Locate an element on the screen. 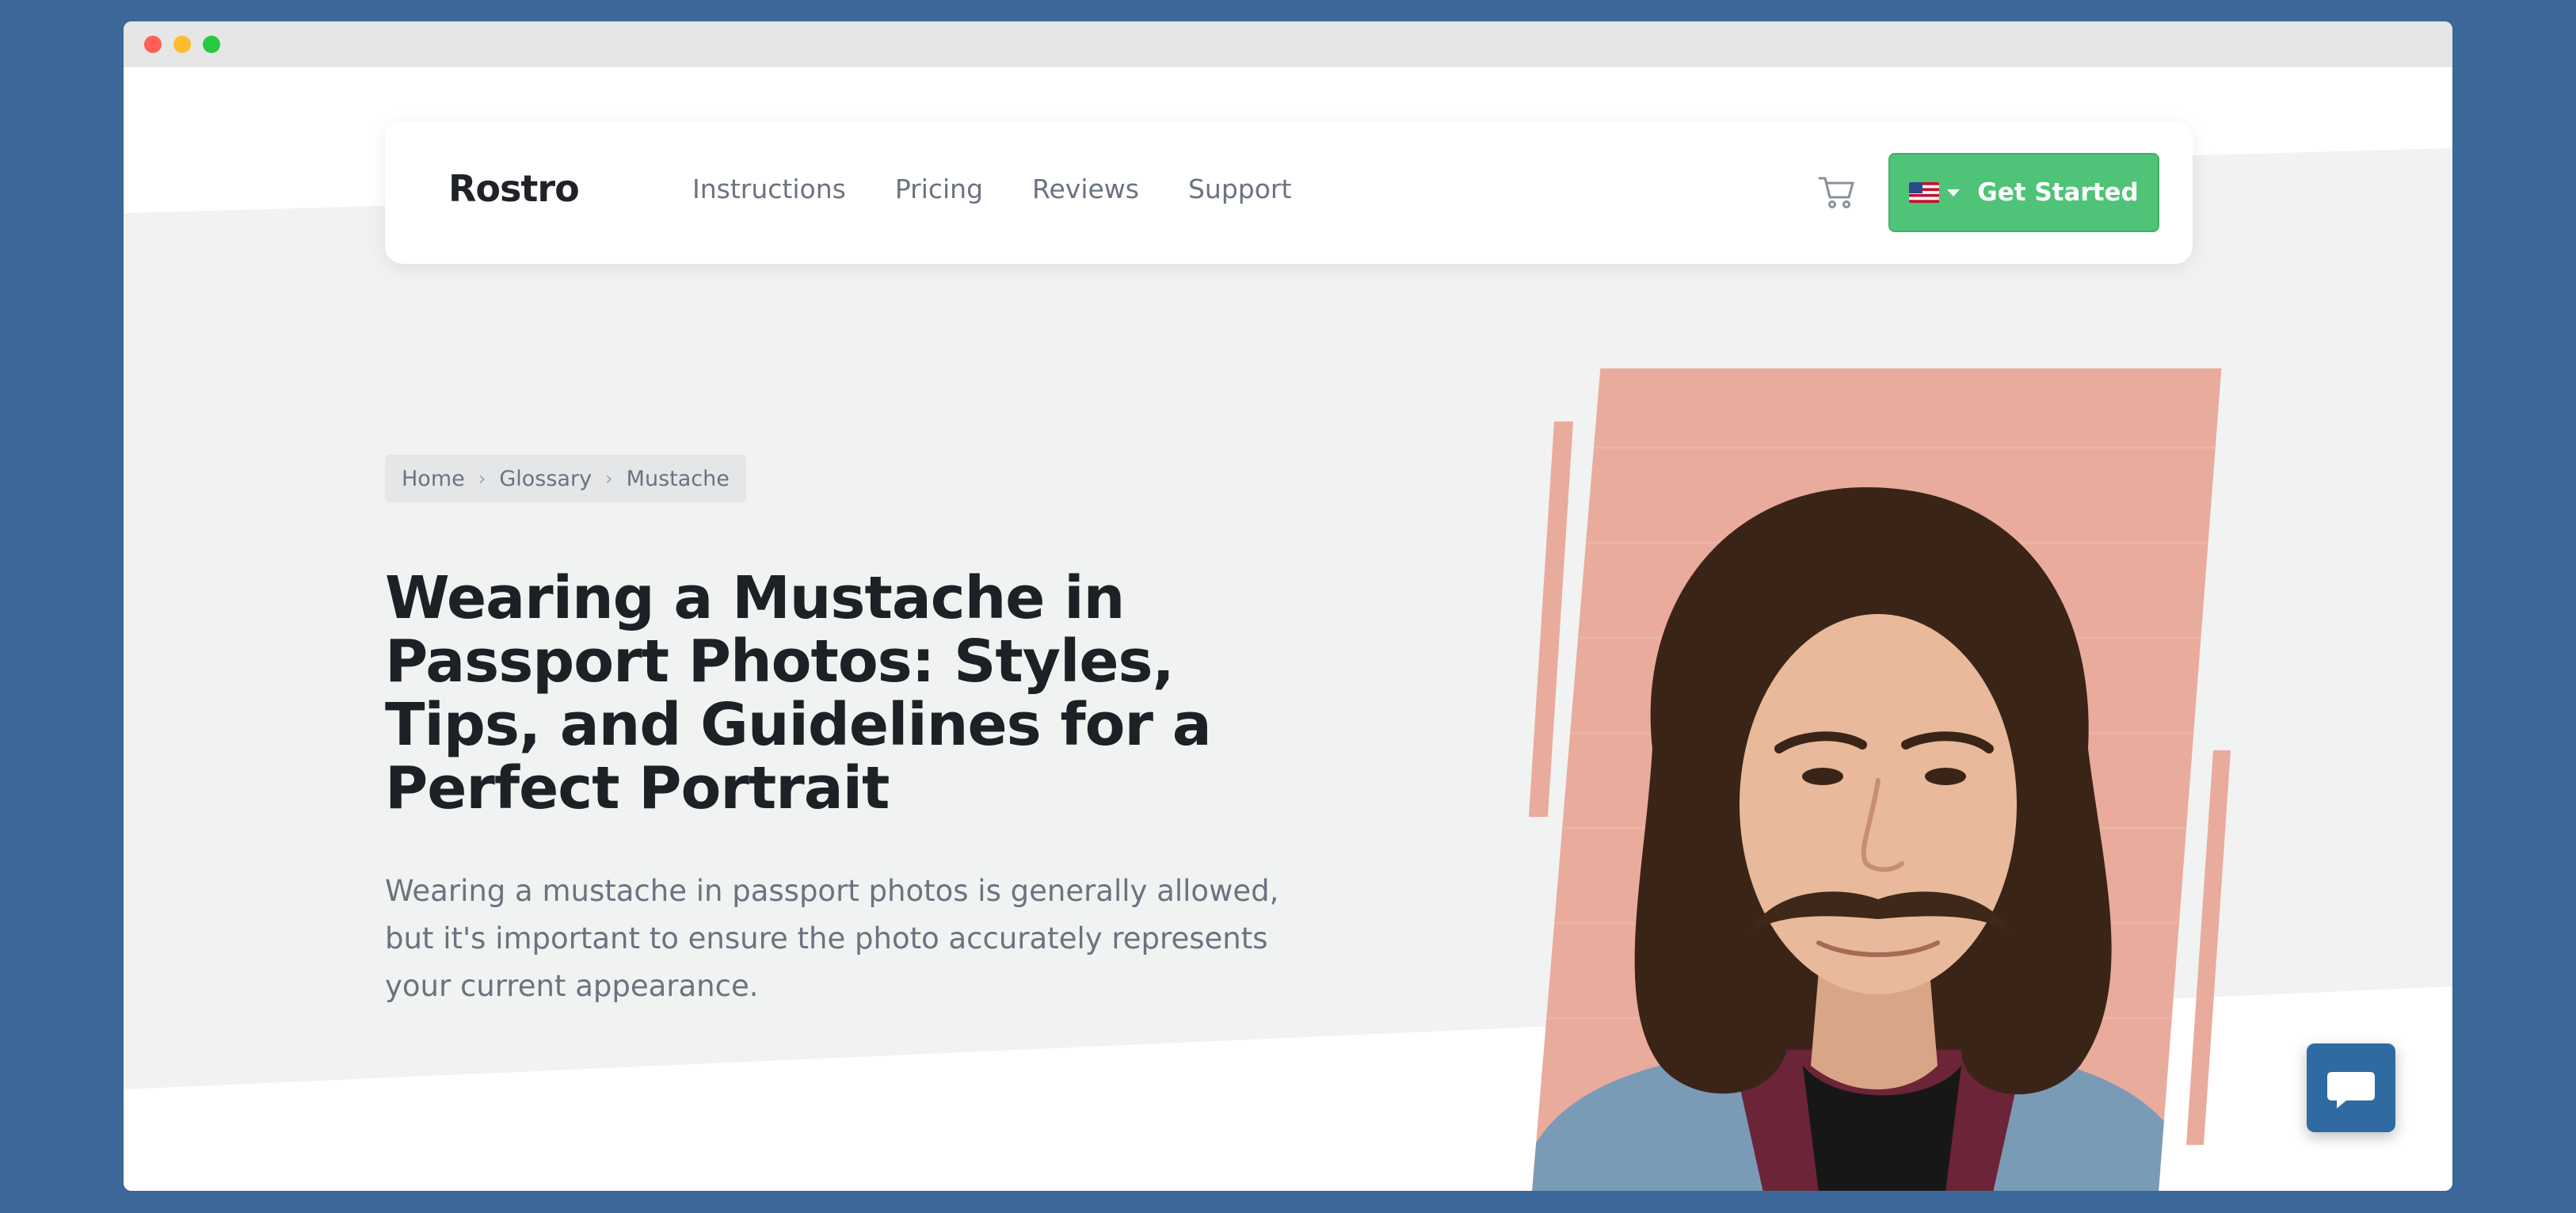 The width and height of the screenshot is (2576, 1213). cart-icon is located at coordinates (1837, 192).